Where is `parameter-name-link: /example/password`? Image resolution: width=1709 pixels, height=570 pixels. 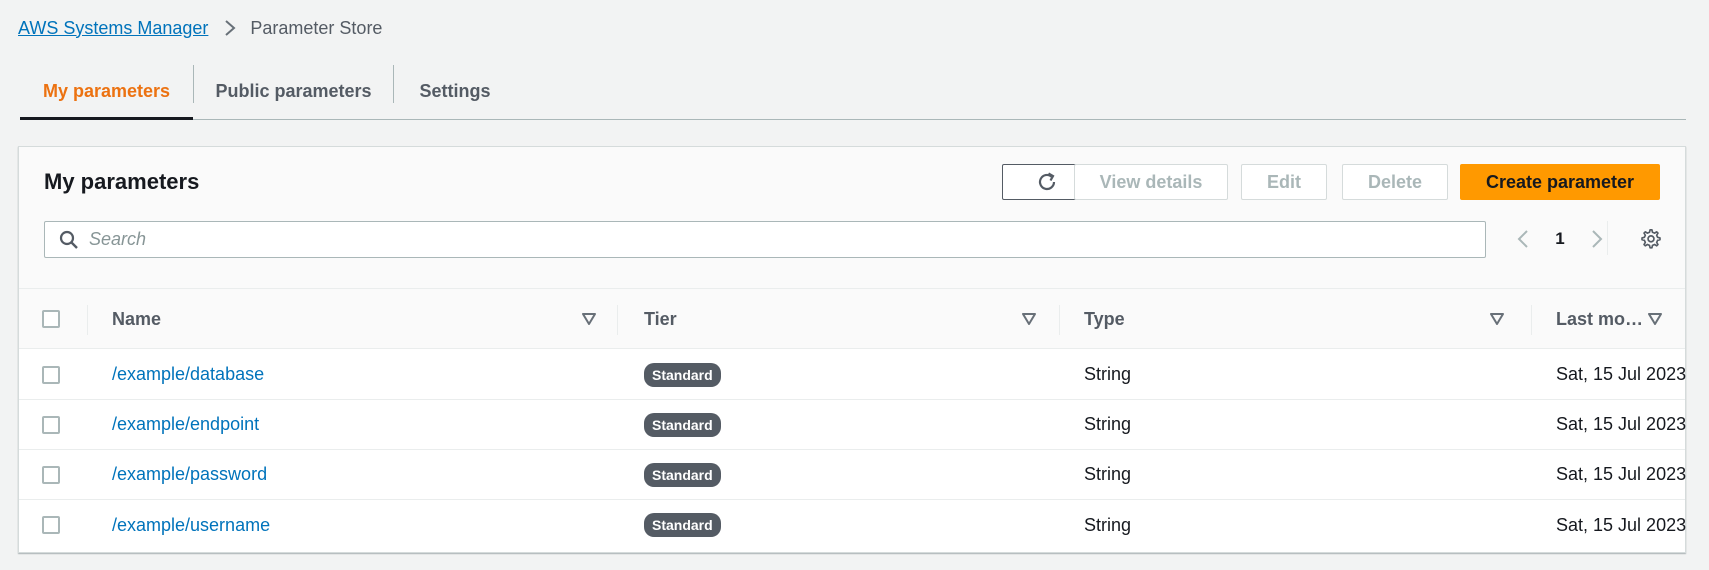 parameter-name-link: /example/password is located at coordinates (189, 474).